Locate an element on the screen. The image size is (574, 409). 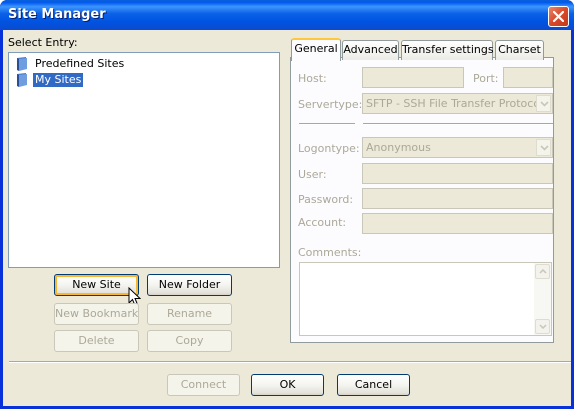
new-folder-button: New Folder is located at coordinates (189, 285).